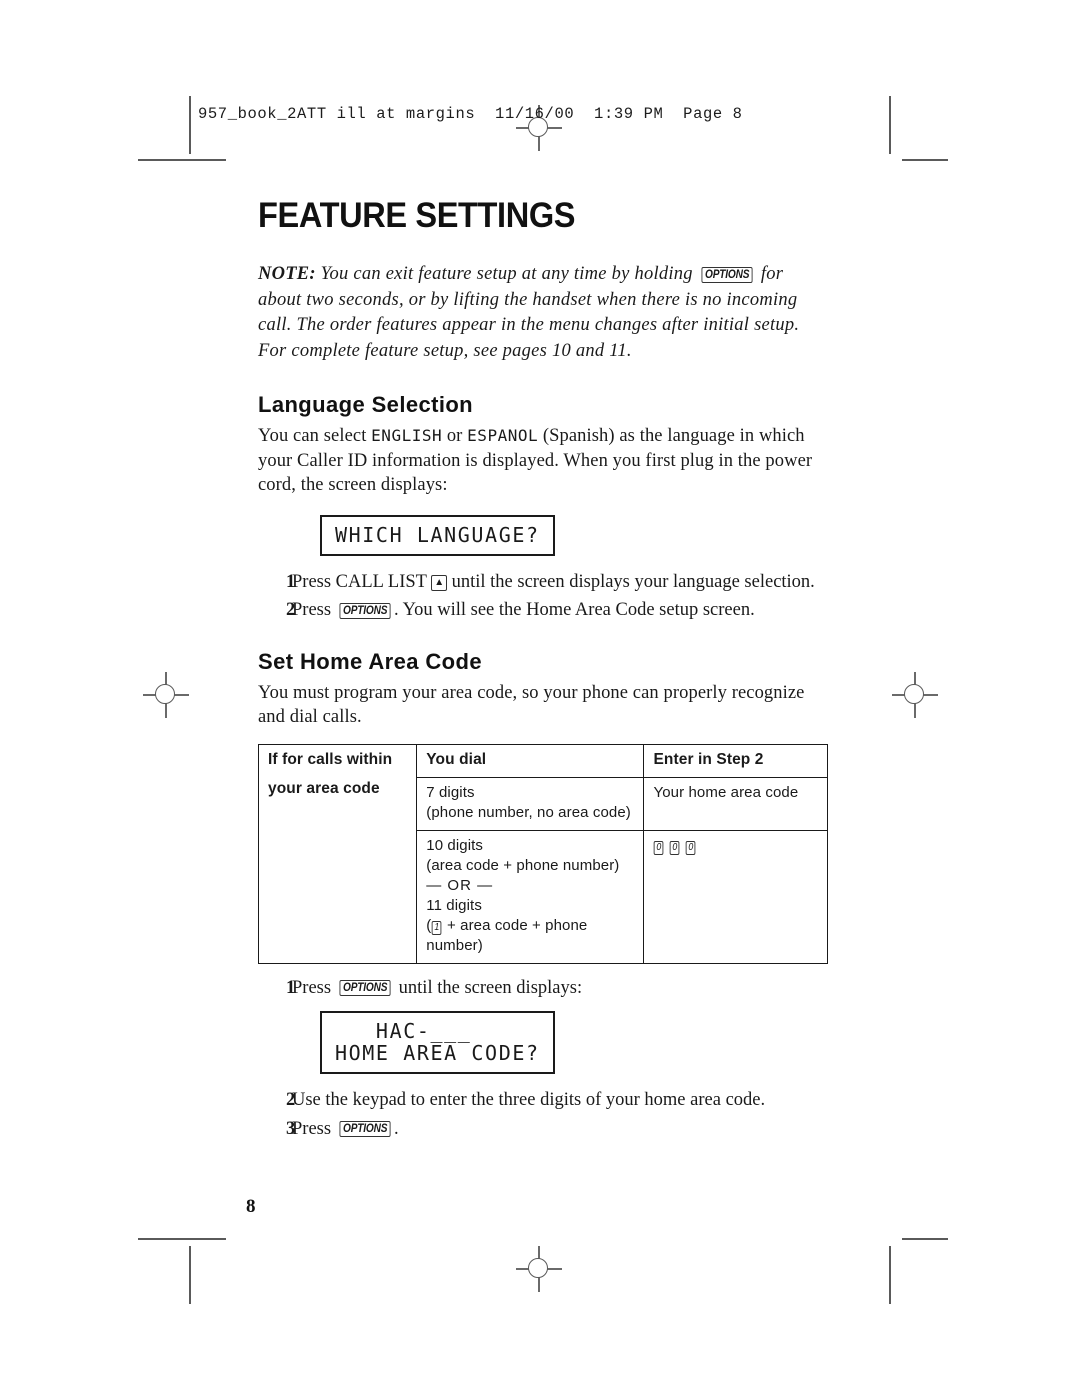 The image size is (1080, 1397). I want to click on you-dial-line: 11 digits, so click(454, 905).